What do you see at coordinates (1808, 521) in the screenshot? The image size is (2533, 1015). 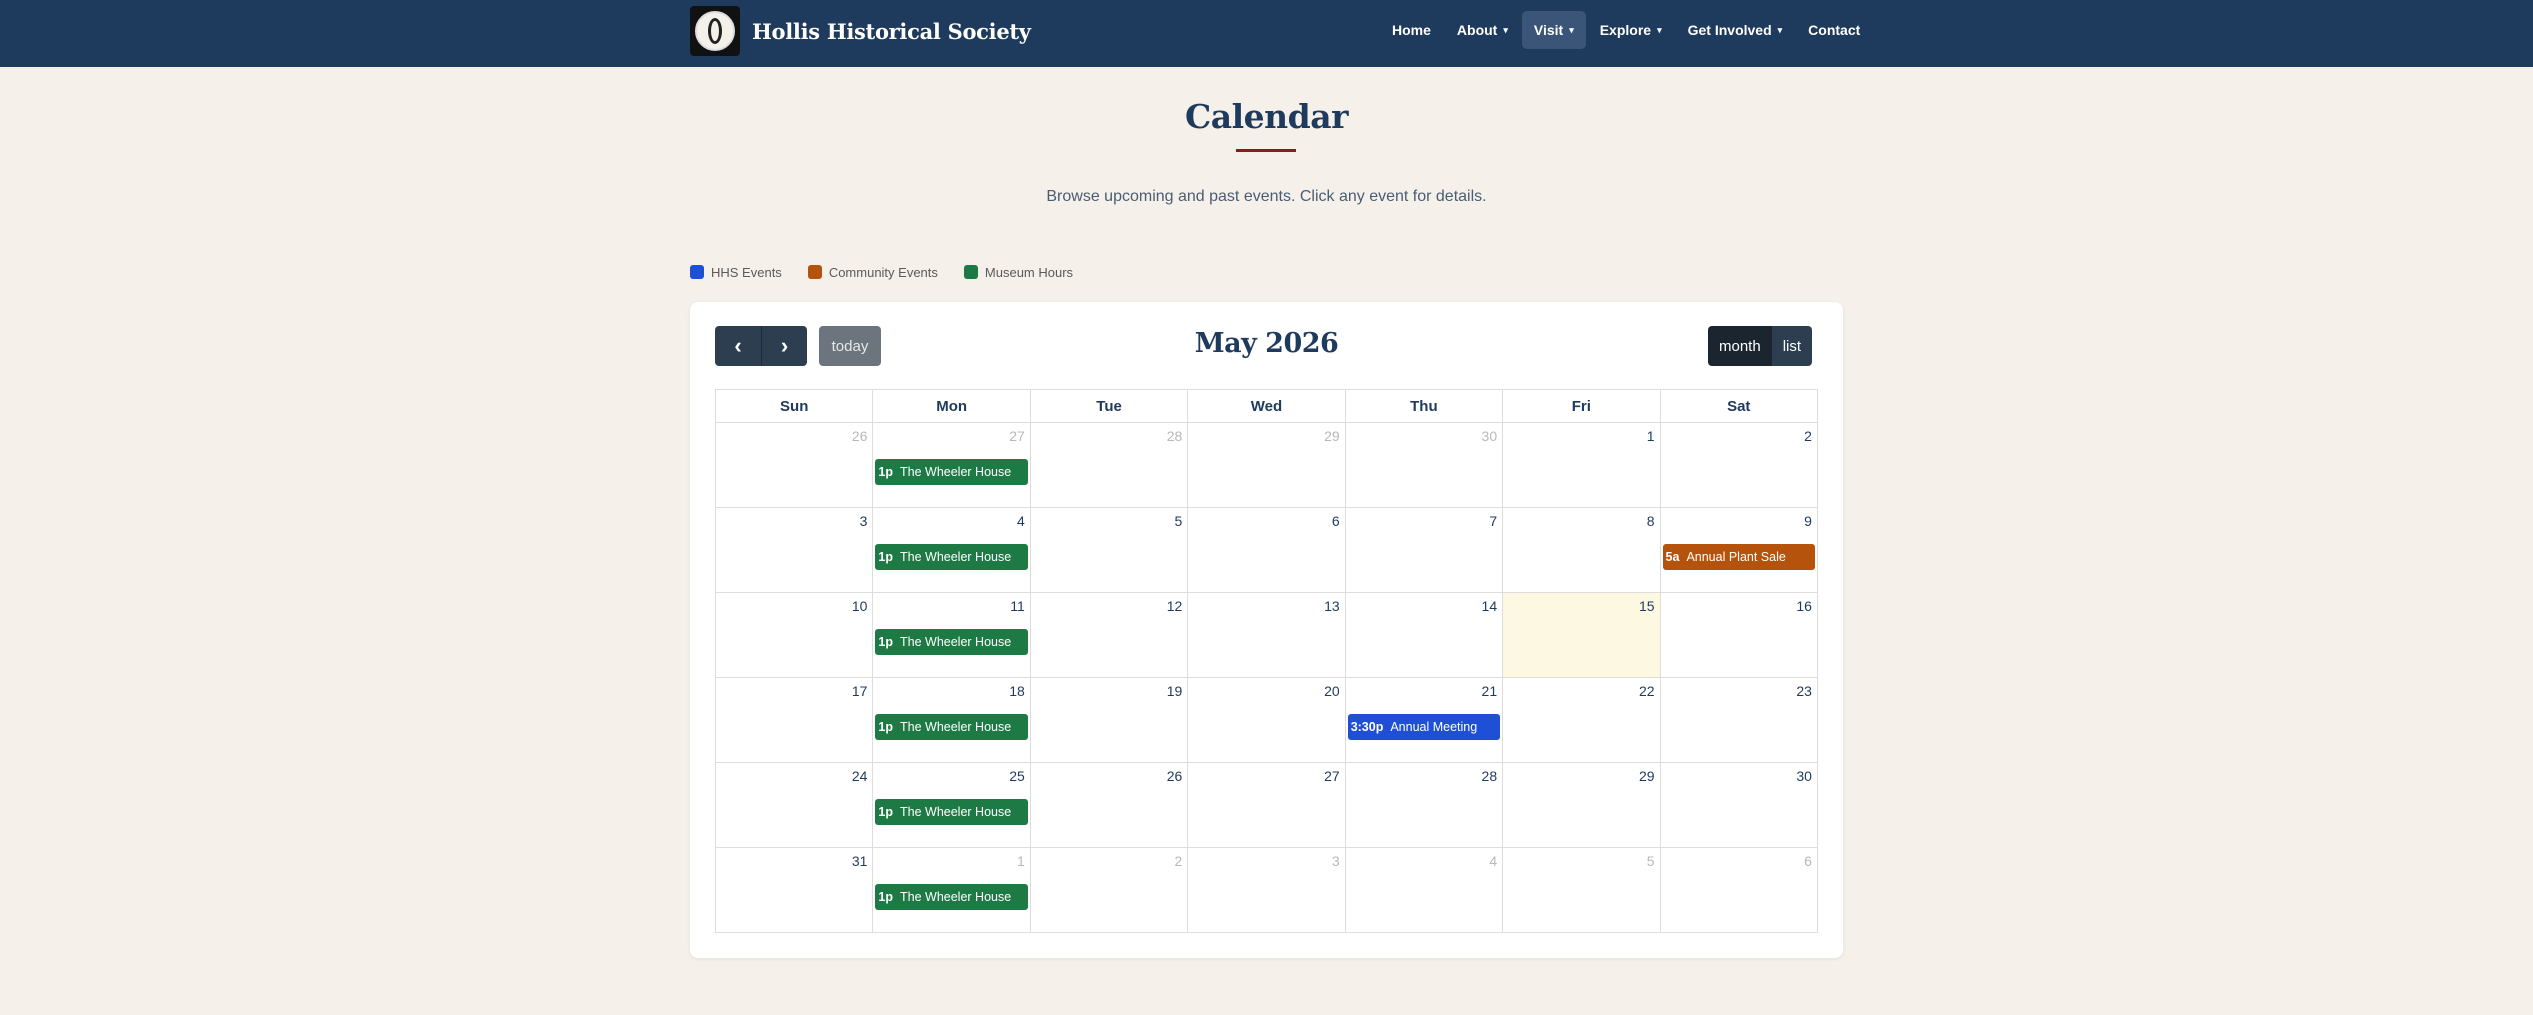 I see `day-number: 9` at bounding box center [1808, 521].